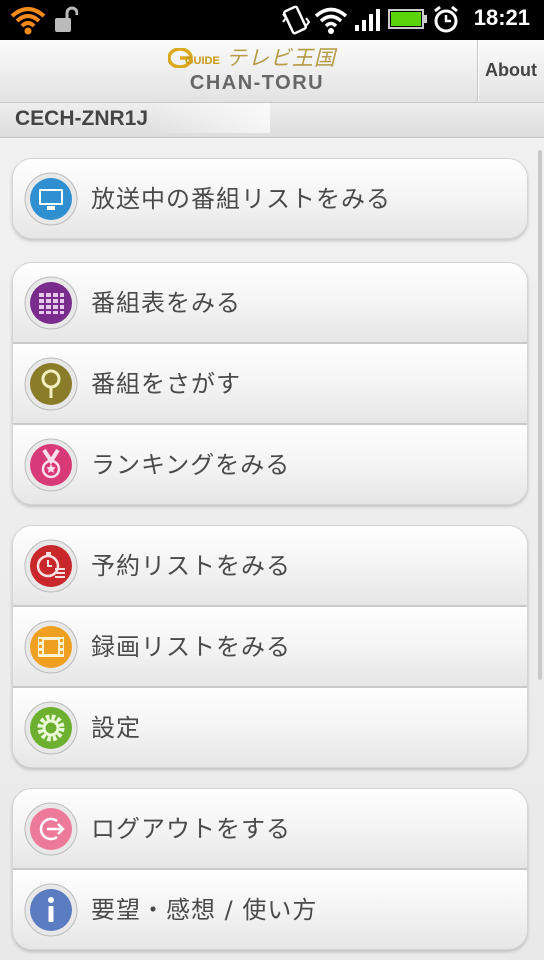 The image size is (544, 960). Describe the element at coordinates (191, 465) in the screenshot. I see `menu-item-label: ランキングをみる` at that location.